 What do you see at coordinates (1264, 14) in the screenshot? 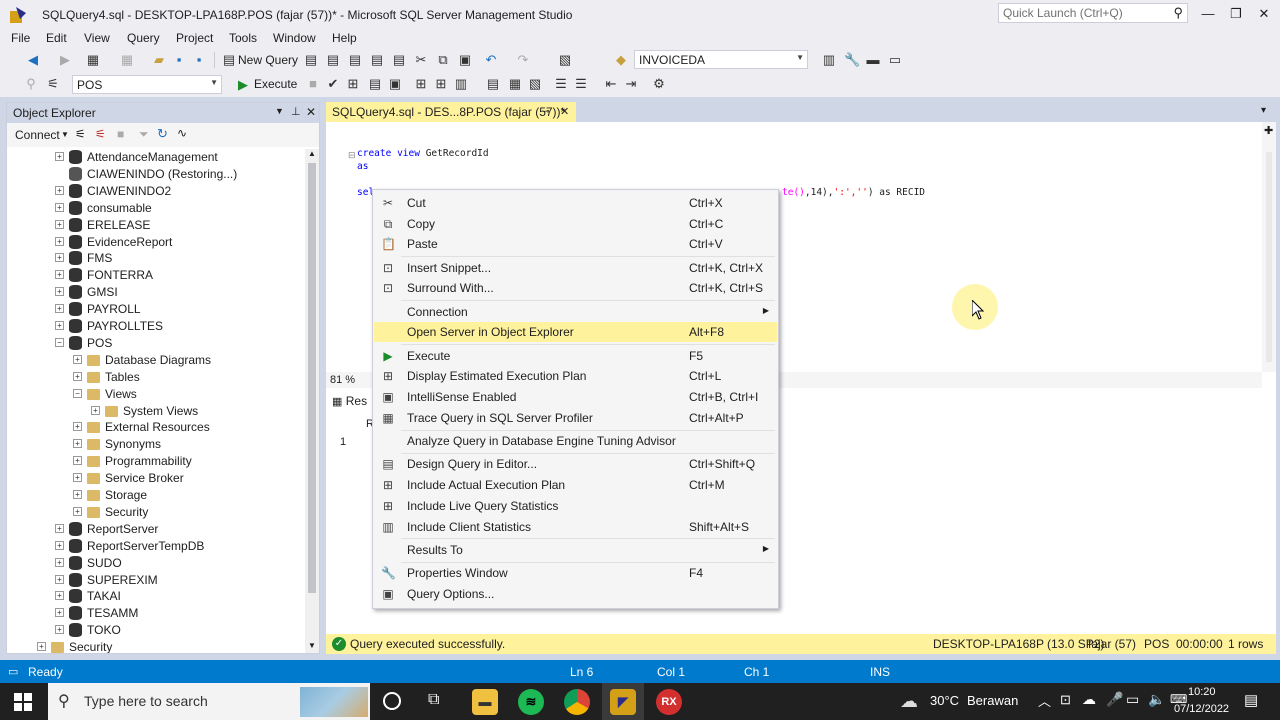
I see `close-button: ✕` at bounding box center [1264, 14].